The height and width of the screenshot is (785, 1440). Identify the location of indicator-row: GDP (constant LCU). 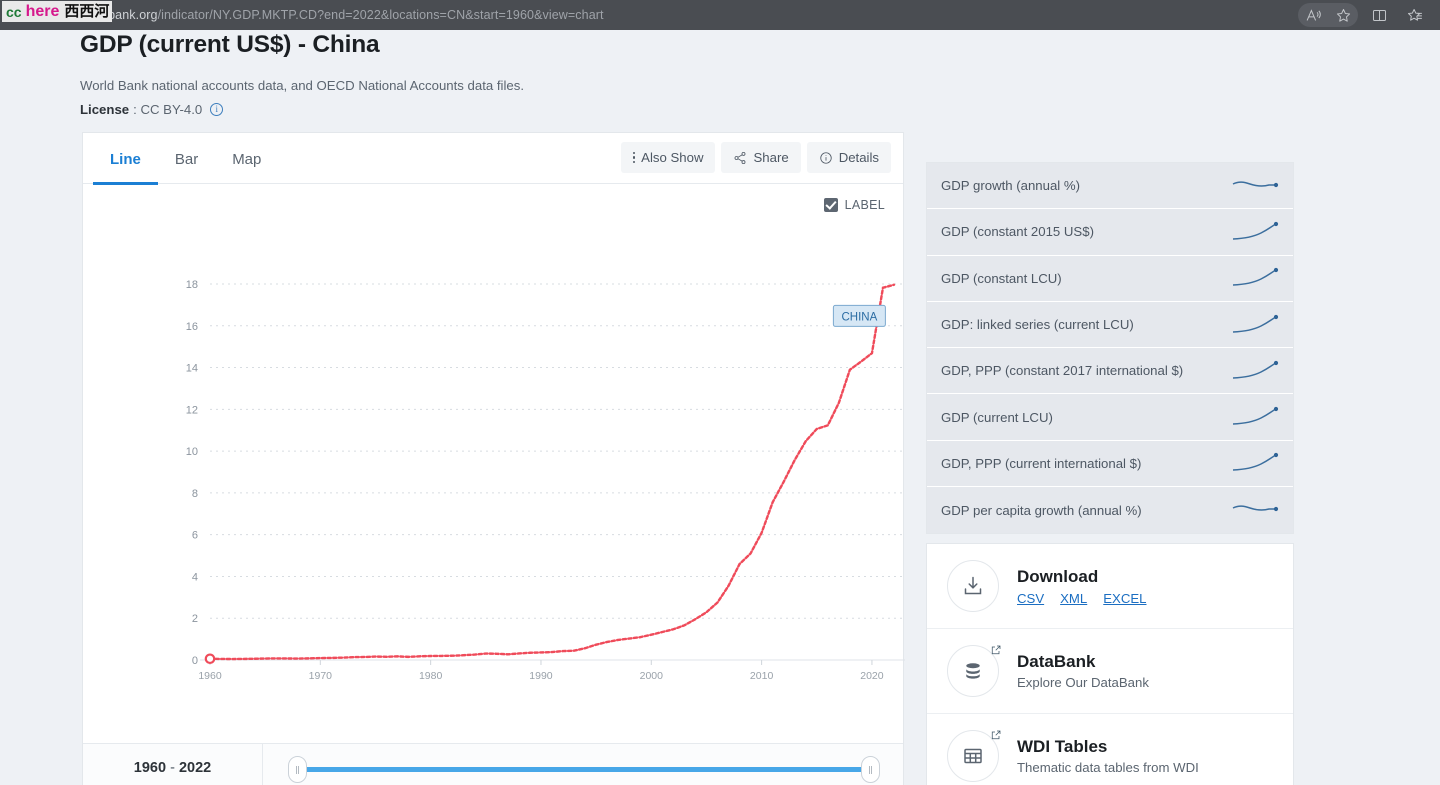
(1110, 278).